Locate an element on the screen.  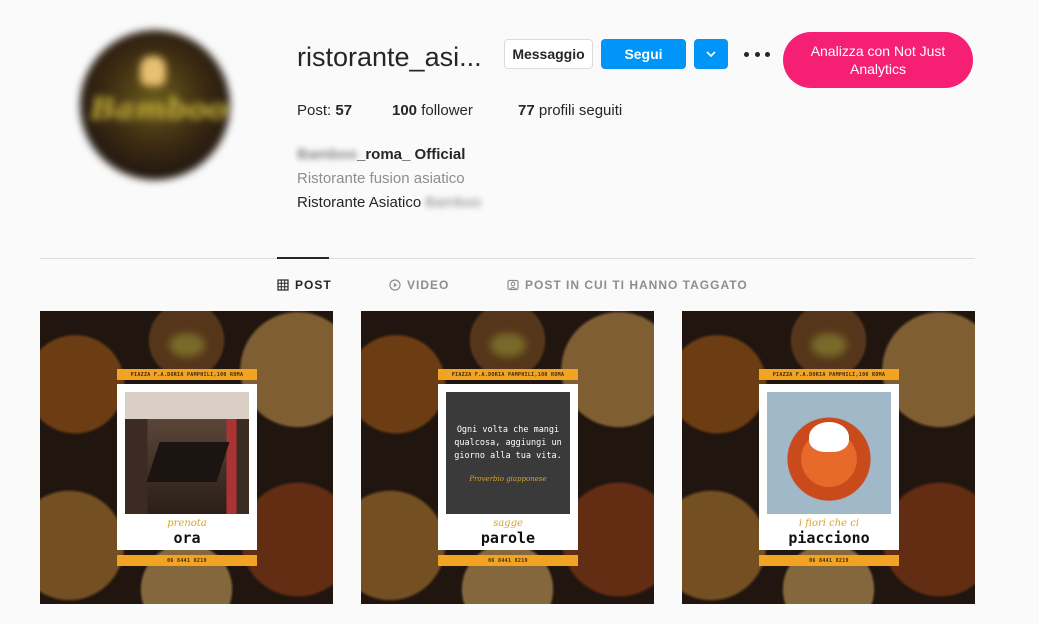
avatar-logo-text: Bamboo is located at coordinates (159, 109).